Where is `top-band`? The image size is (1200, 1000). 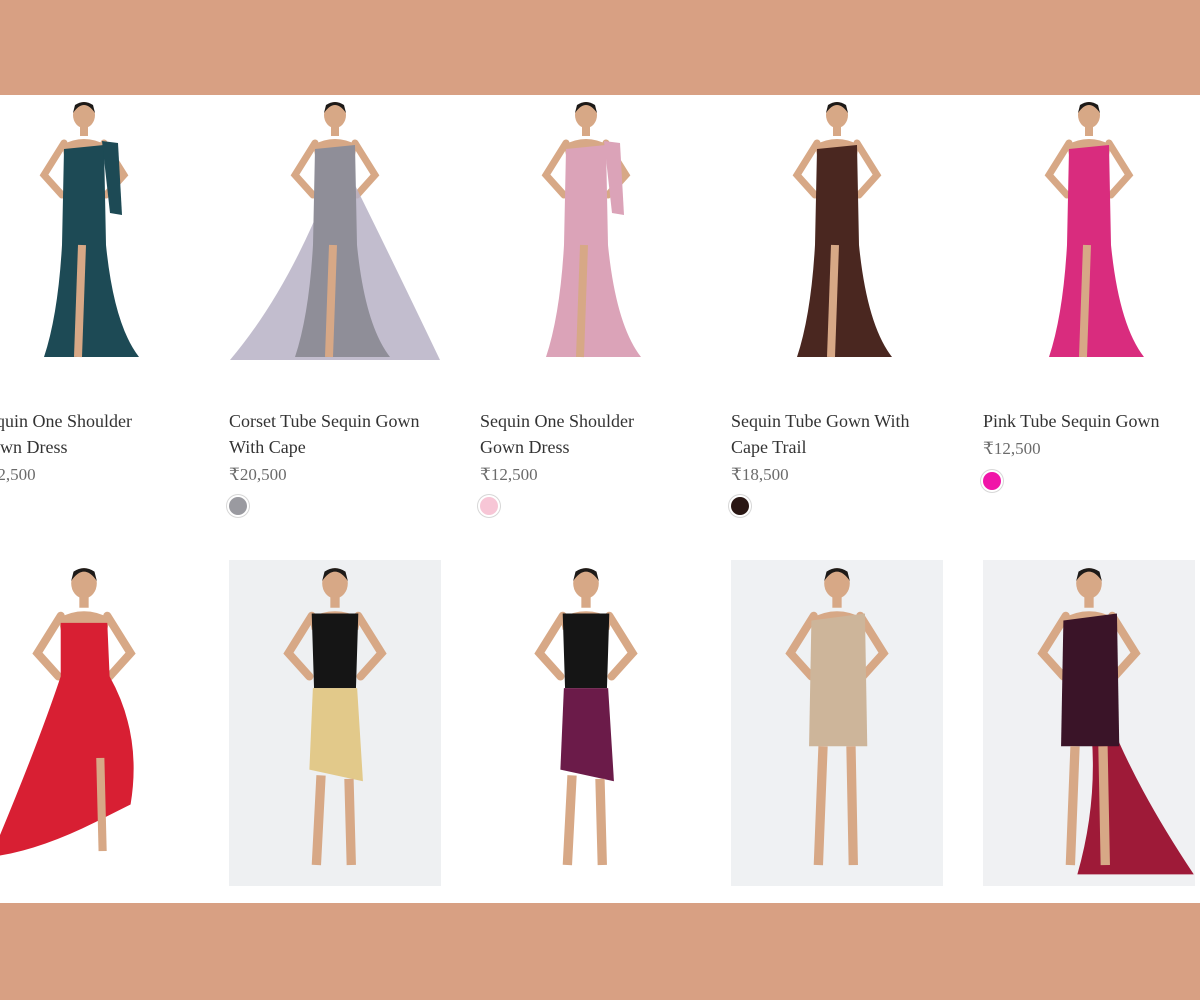 top-band is located at coordinates (600, 47).